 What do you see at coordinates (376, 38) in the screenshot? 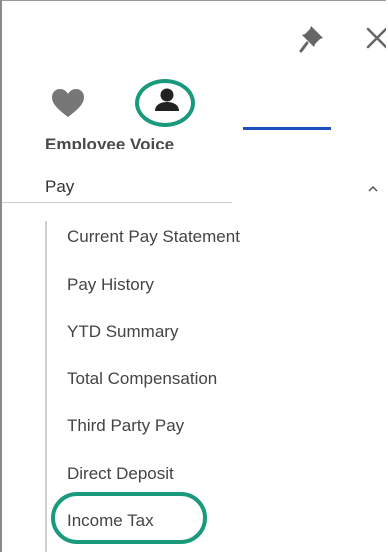
I see `close-icon` at bounding box center [376, 38].